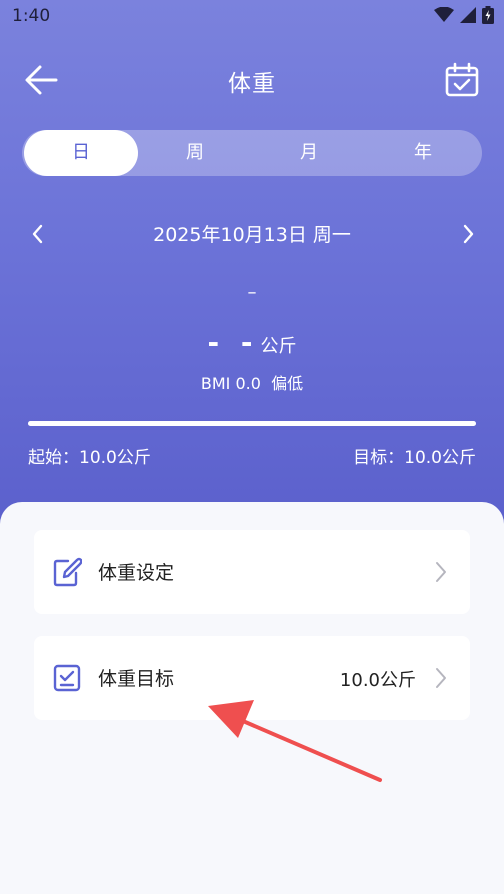 This screenshot has height=894, width=504. What do you see at coordinates (136, 573) in the screenshot?
I see `weight-setting-label: 体重设定` at bounding box center [136, 573].